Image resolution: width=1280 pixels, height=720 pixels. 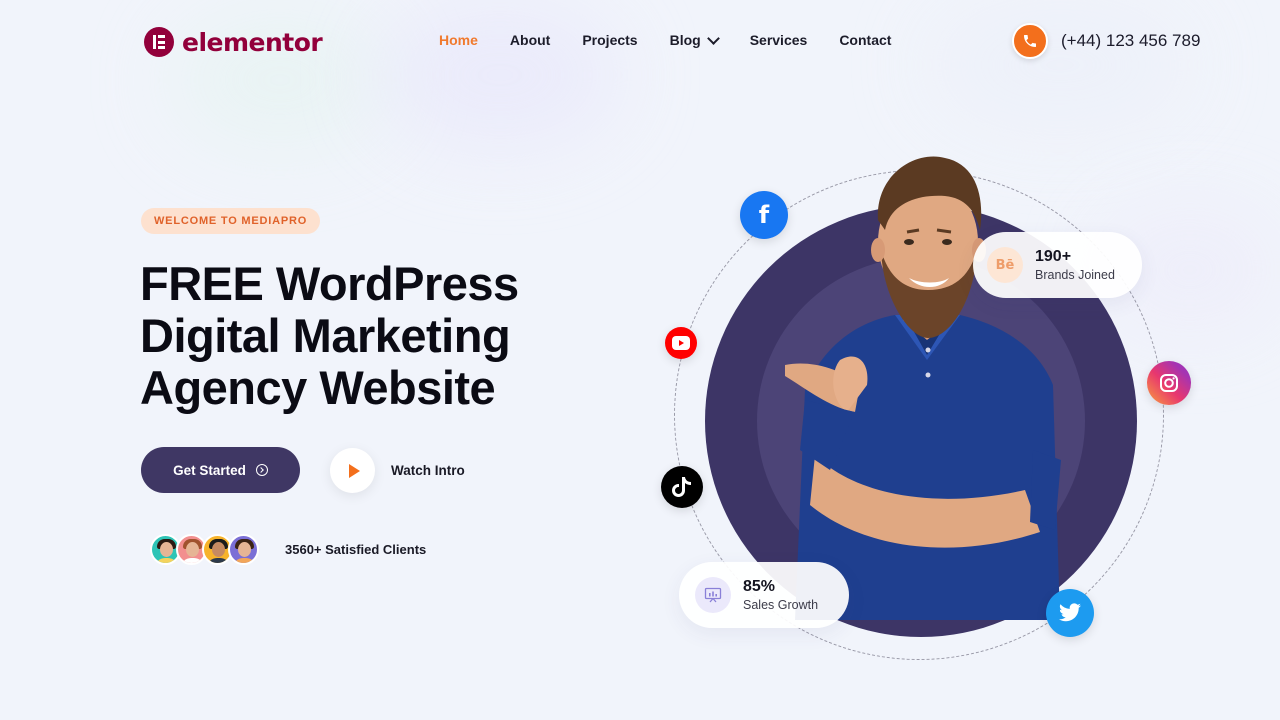 I want to click on hero-title-line: Digital Marketing, so click(x=325, y=335).